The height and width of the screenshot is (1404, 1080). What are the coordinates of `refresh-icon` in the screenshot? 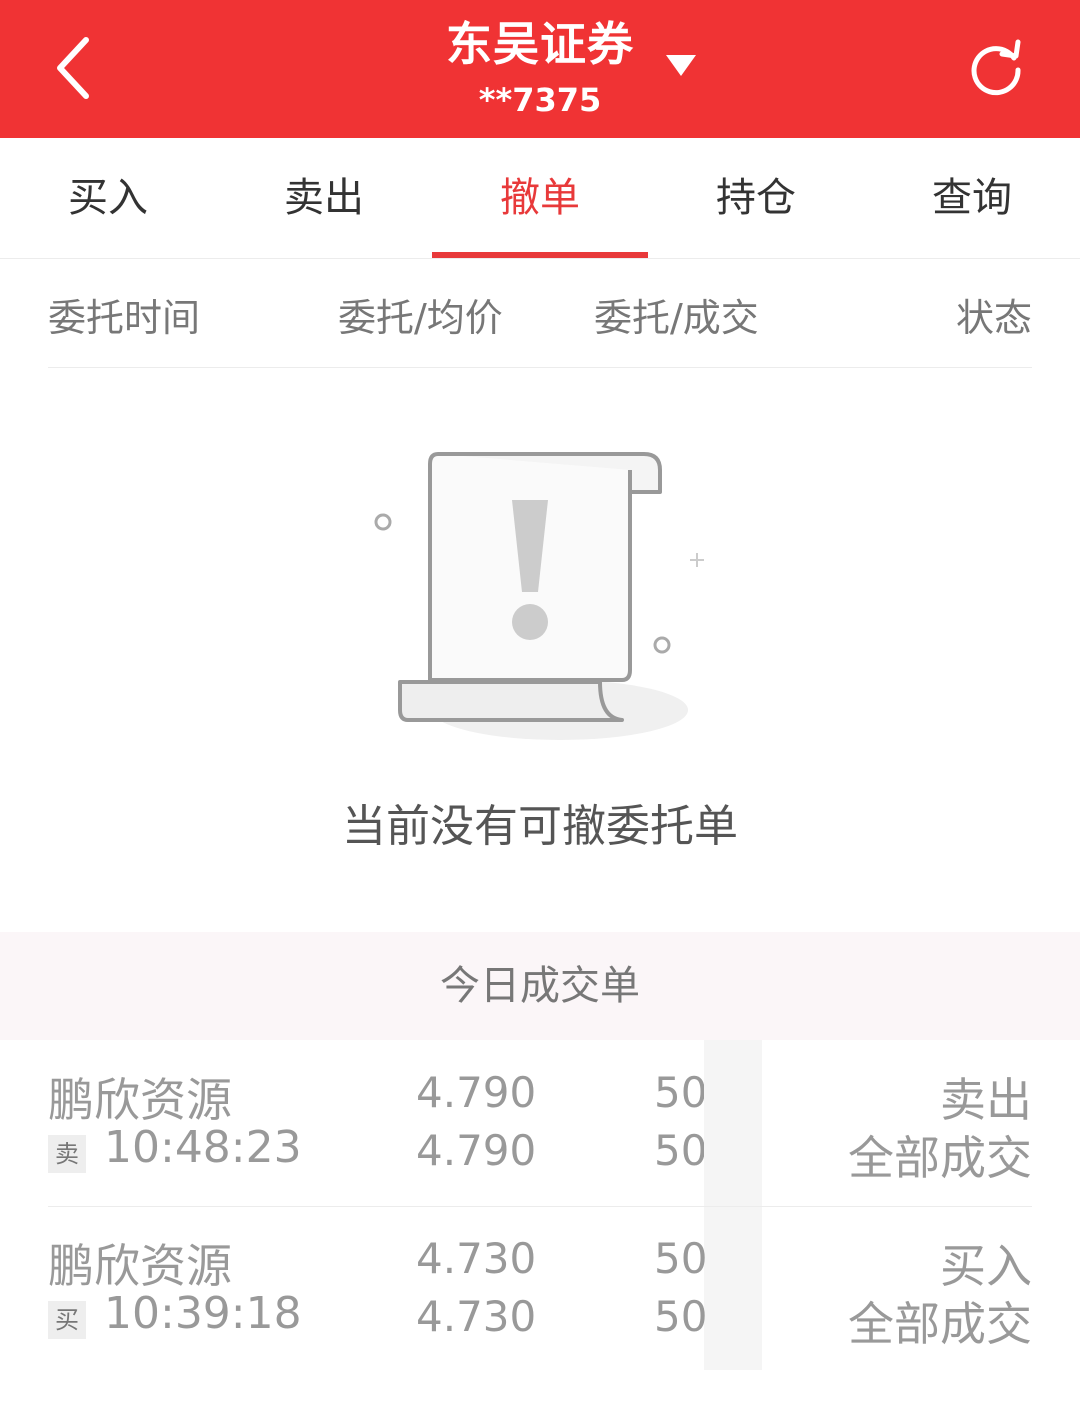 It's located at (996, 67).